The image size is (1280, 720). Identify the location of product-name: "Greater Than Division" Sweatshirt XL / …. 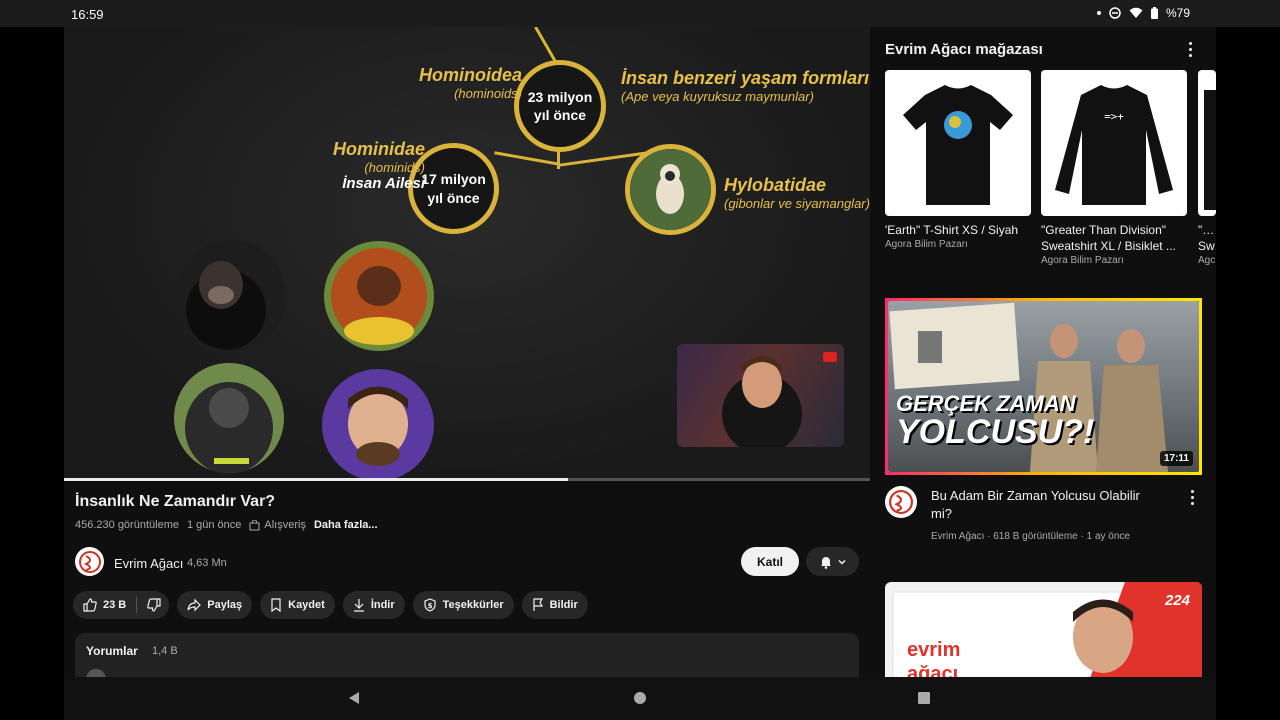
(1108, 238).